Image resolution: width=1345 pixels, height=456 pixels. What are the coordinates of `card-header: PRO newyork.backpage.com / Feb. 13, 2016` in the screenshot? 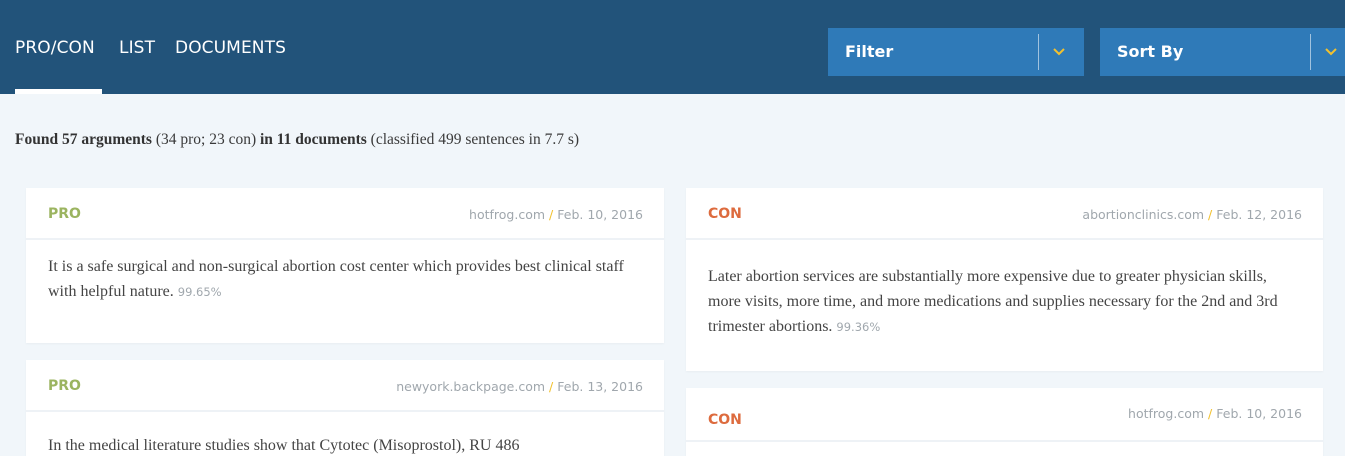 It's located at (345, 386).